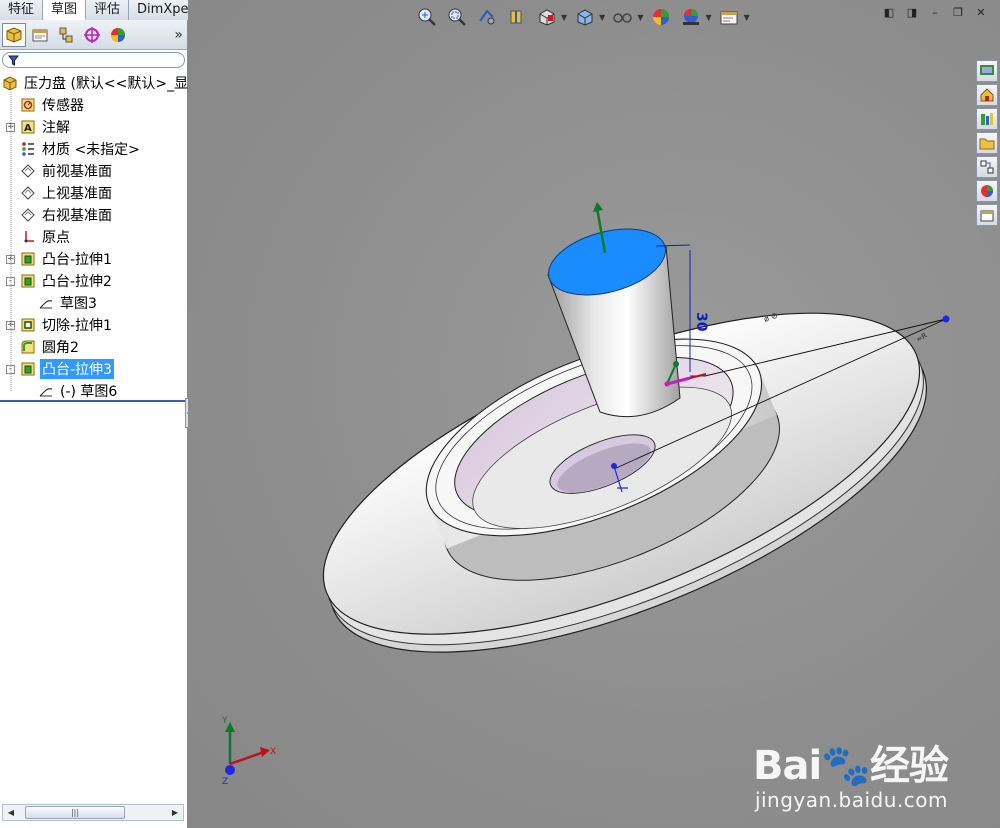  I want to click on property-manager-tab, so click(40, 35).